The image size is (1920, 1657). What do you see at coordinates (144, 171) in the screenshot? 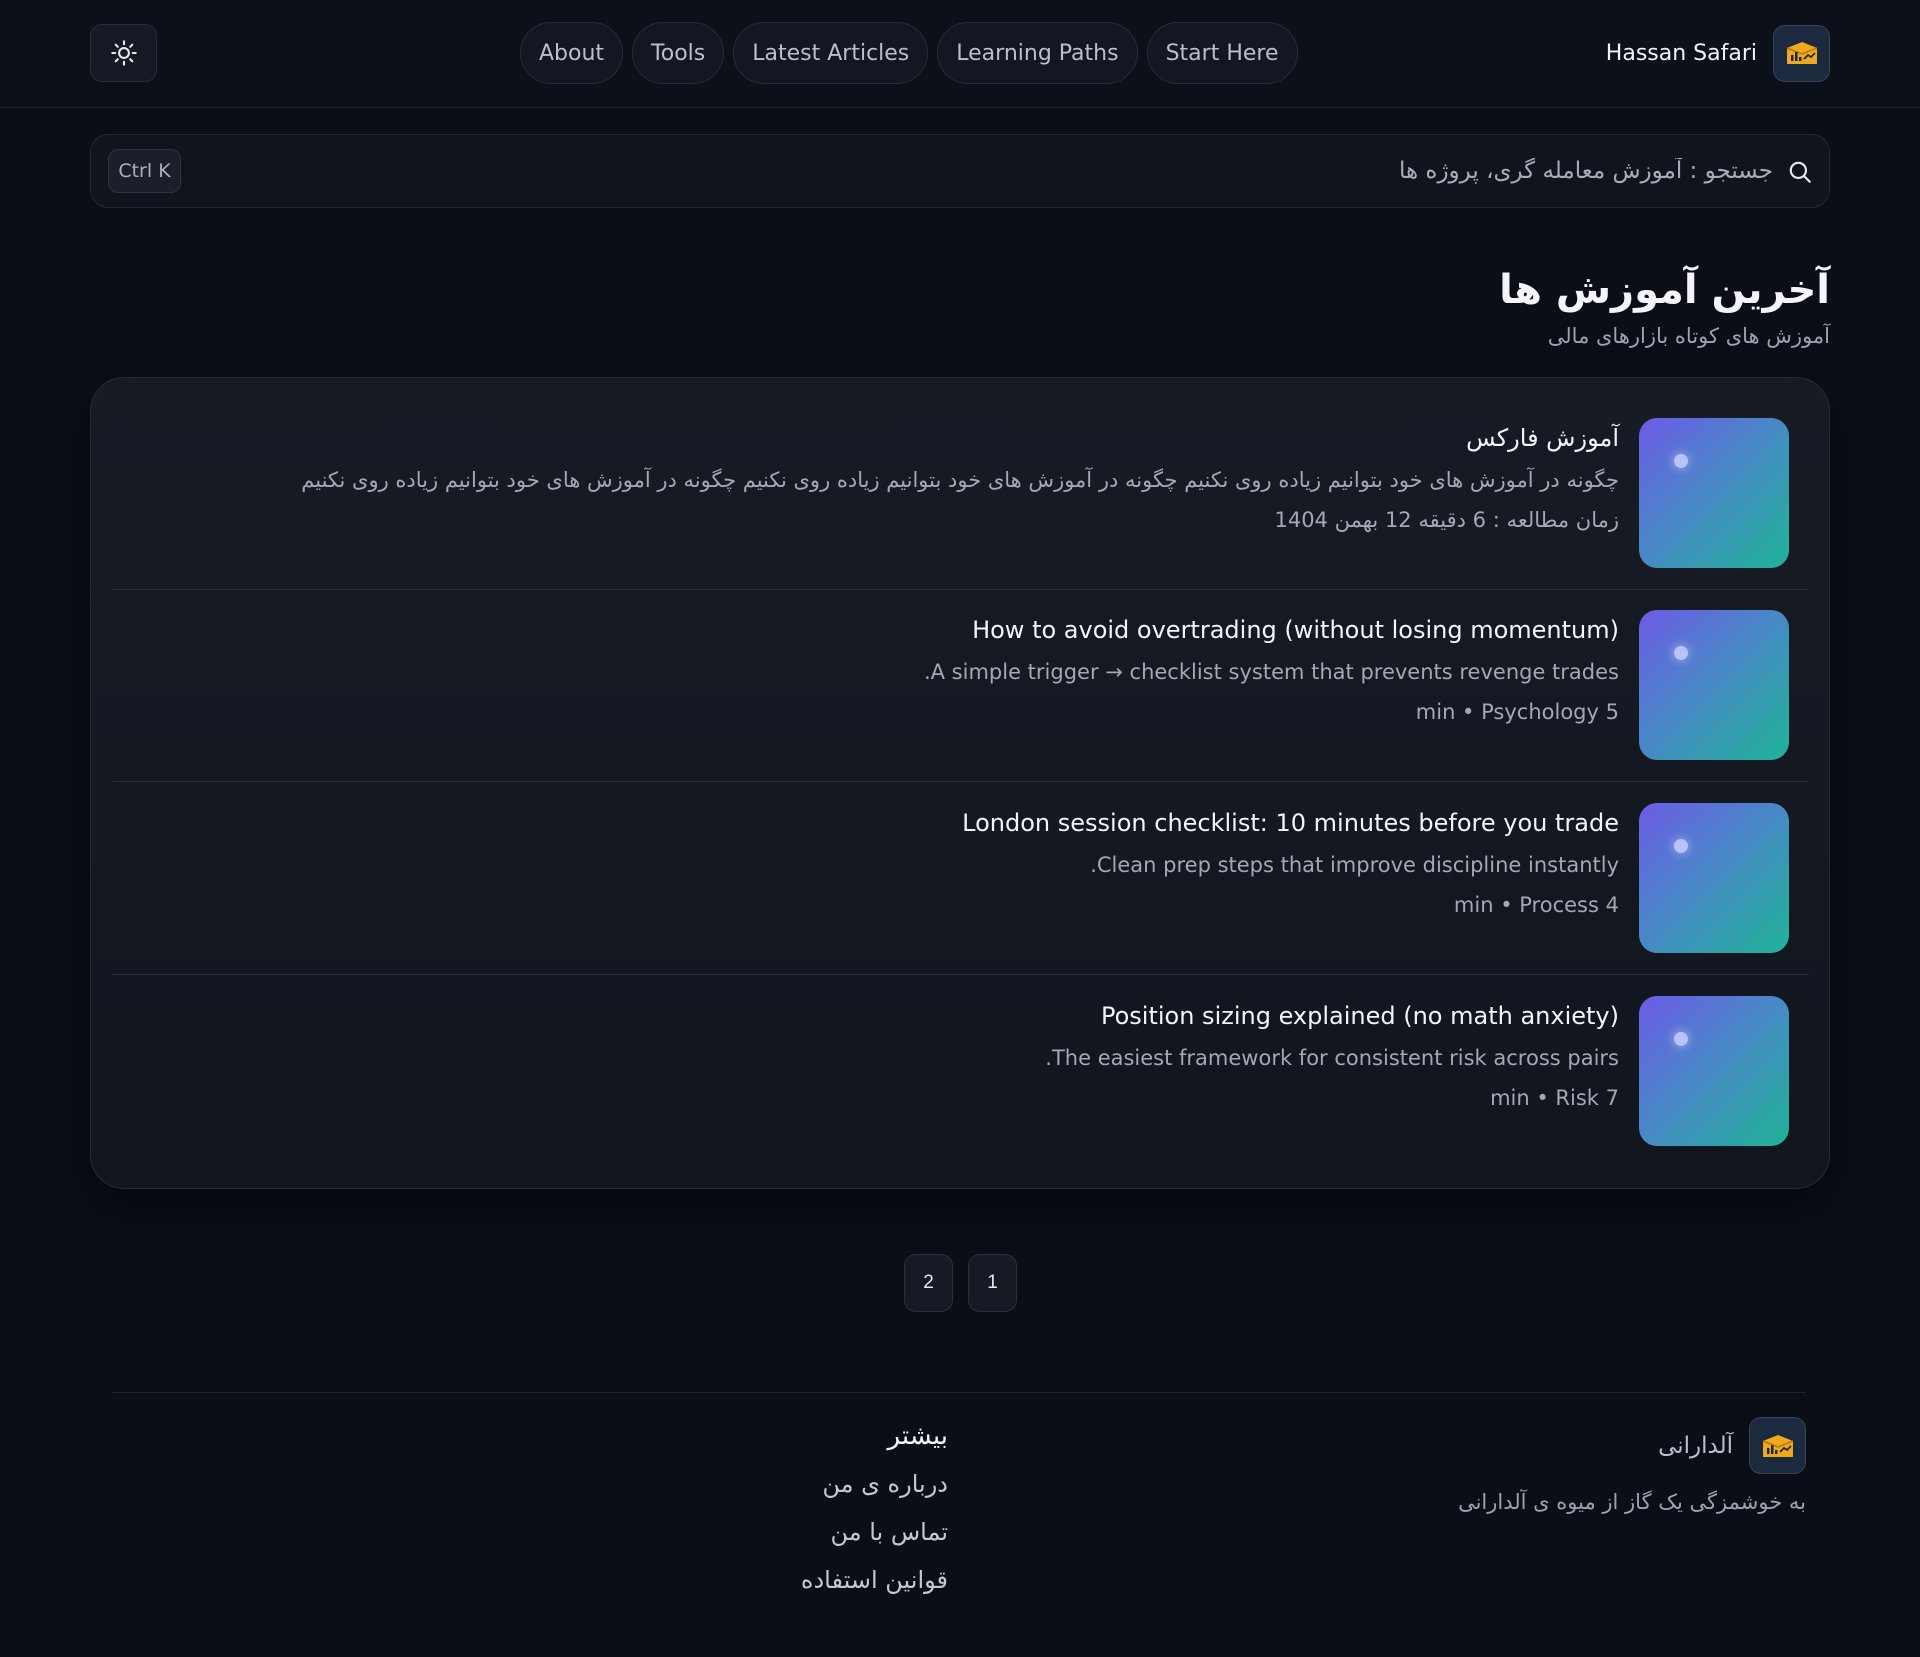
I see `search-shortcut-hint: Ctrl K` at bounding box center [144, 171].